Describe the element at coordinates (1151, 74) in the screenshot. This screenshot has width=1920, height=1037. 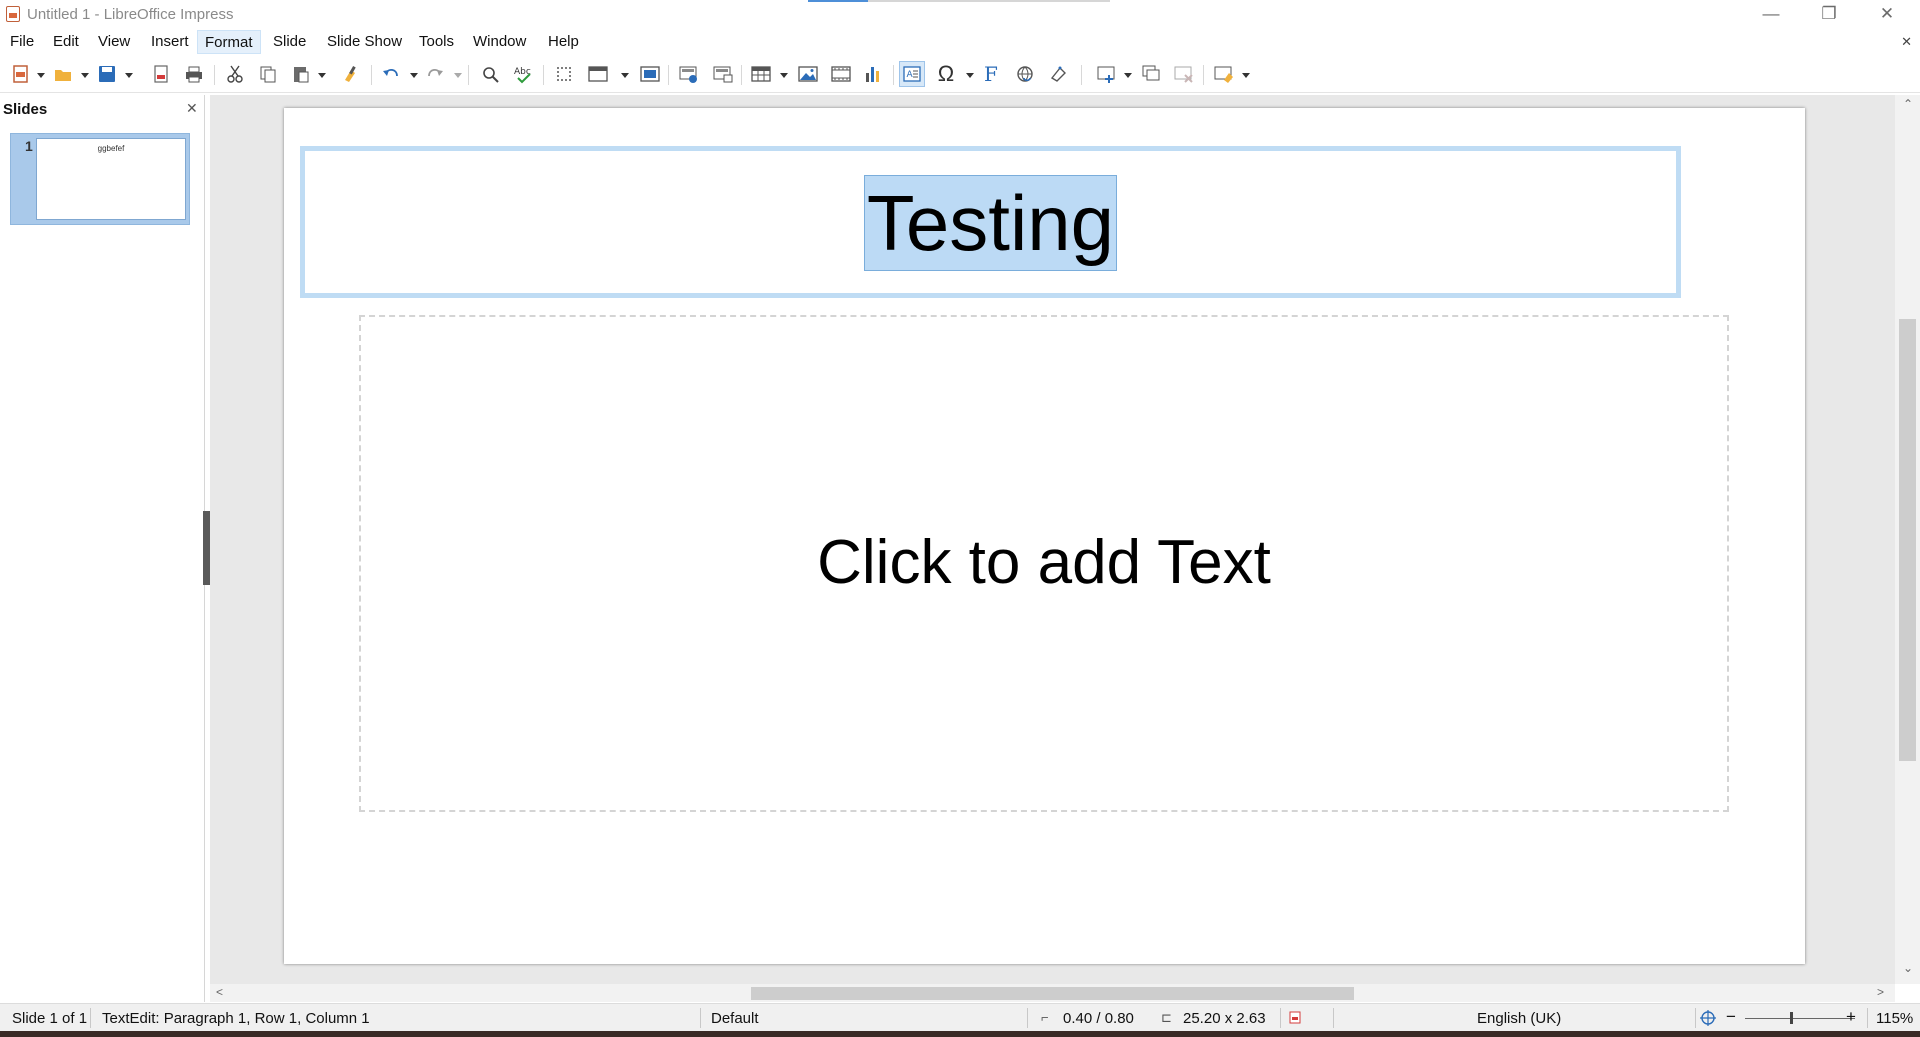
I see `duplicate-slide-icon` at that location.